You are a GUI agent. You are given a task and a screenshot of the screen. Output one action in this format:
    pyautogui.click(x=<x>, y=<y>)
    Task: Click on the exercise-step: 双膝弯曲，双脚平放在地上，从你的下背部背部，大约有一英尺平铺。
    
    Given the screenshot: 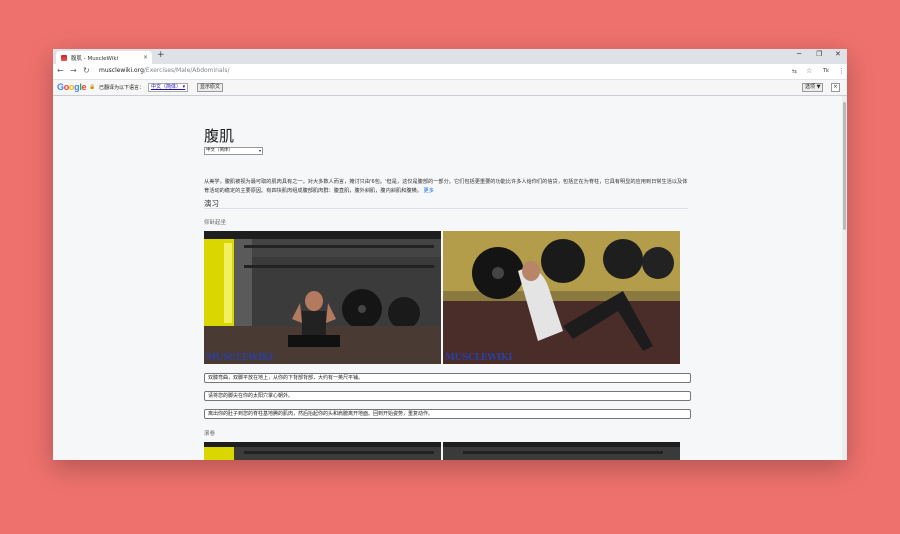 What is the action you would take?
    pyautogui.click(x=447, y=378)
    